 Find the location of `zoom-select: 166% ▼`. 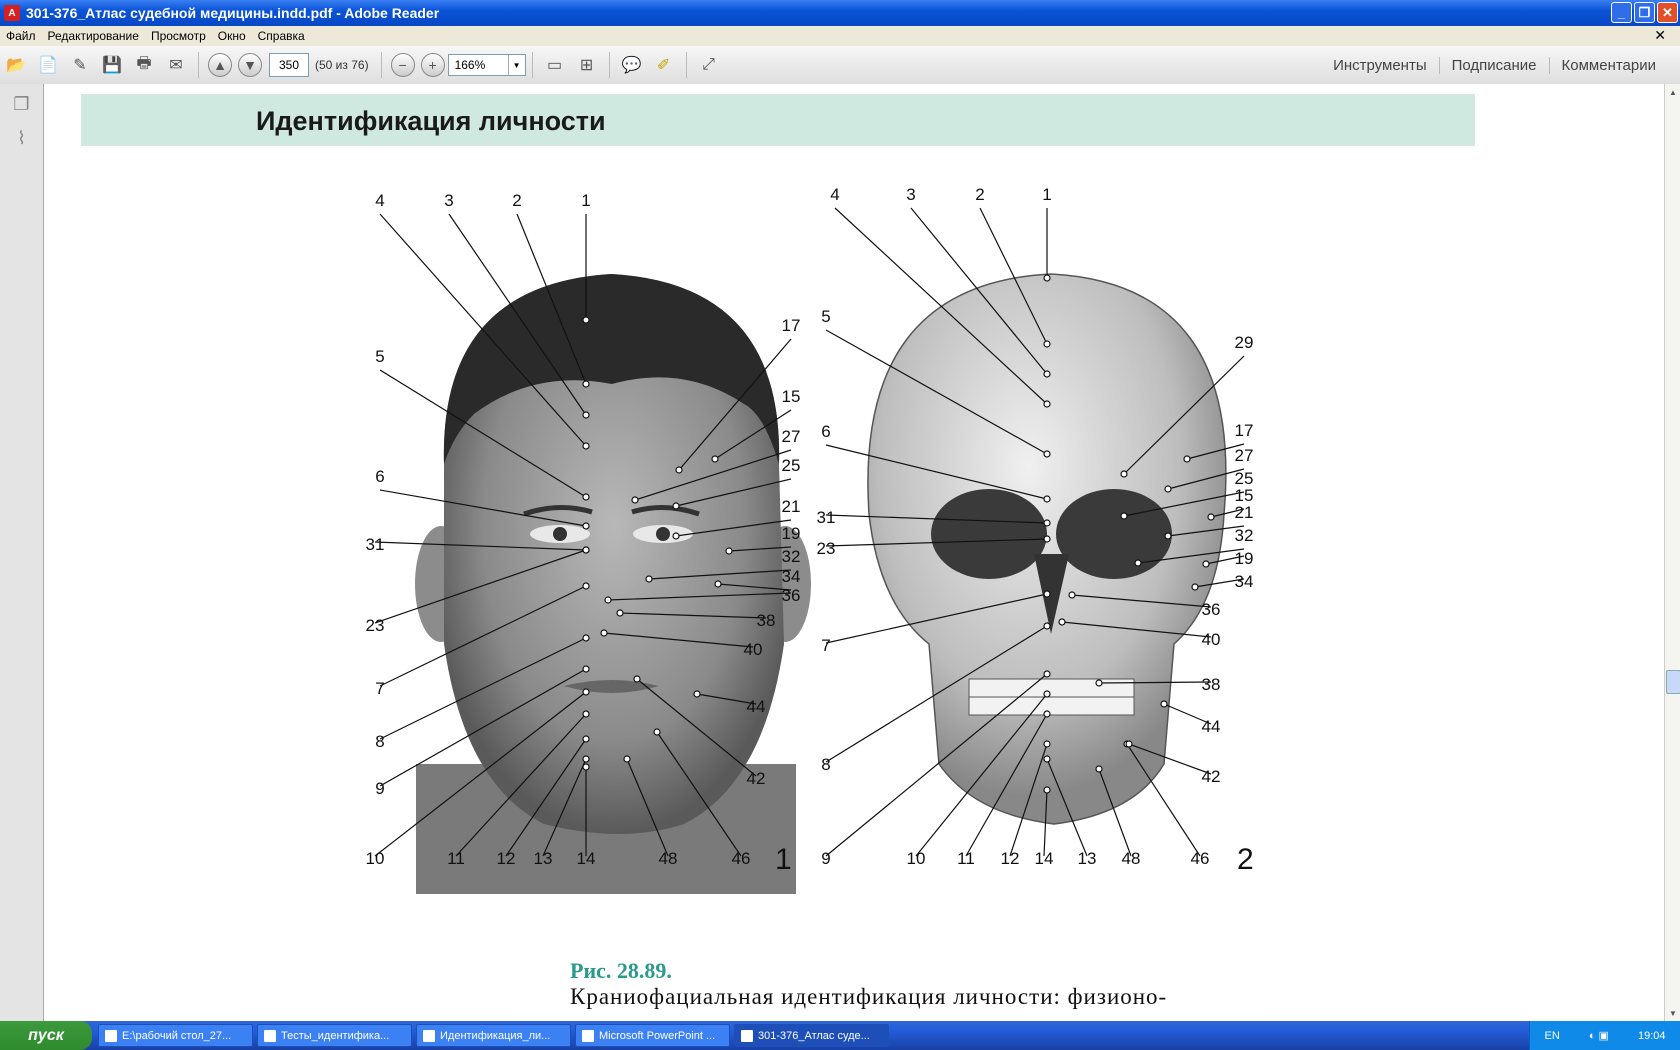

zoom-select: 166% ▼ is located at coordinates (486, 65).